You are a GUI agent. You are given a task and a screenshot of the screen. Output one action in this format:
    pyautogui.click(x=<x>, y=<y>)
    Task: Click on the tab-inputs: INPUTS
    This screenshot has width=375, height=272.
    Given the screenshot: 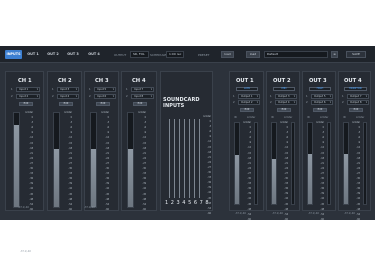 What is the action you would take?
    pyautogui.click(x=13, y=54)
    